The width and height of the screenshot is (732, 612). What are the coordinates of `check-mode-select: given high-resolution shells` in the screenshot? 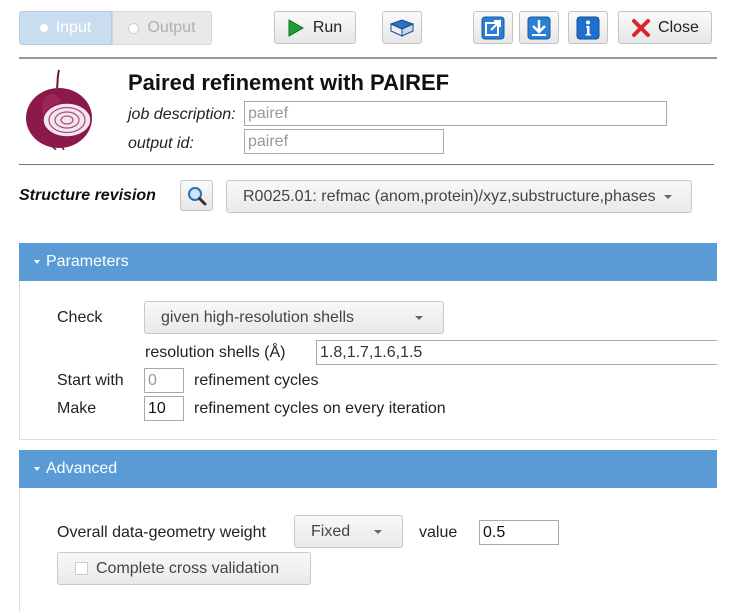 It's located at (294, 317).